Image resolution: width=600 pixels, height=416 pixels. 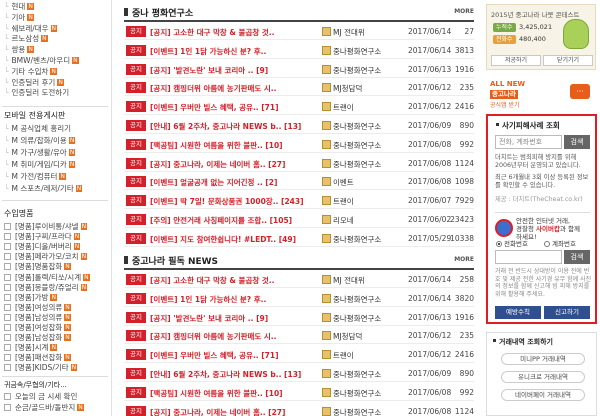 What do you see at coordinates (19, 18) in the screenshot?
I see `sidebar-menu-item: └ 기아 N` at bounding box center [19, 18].